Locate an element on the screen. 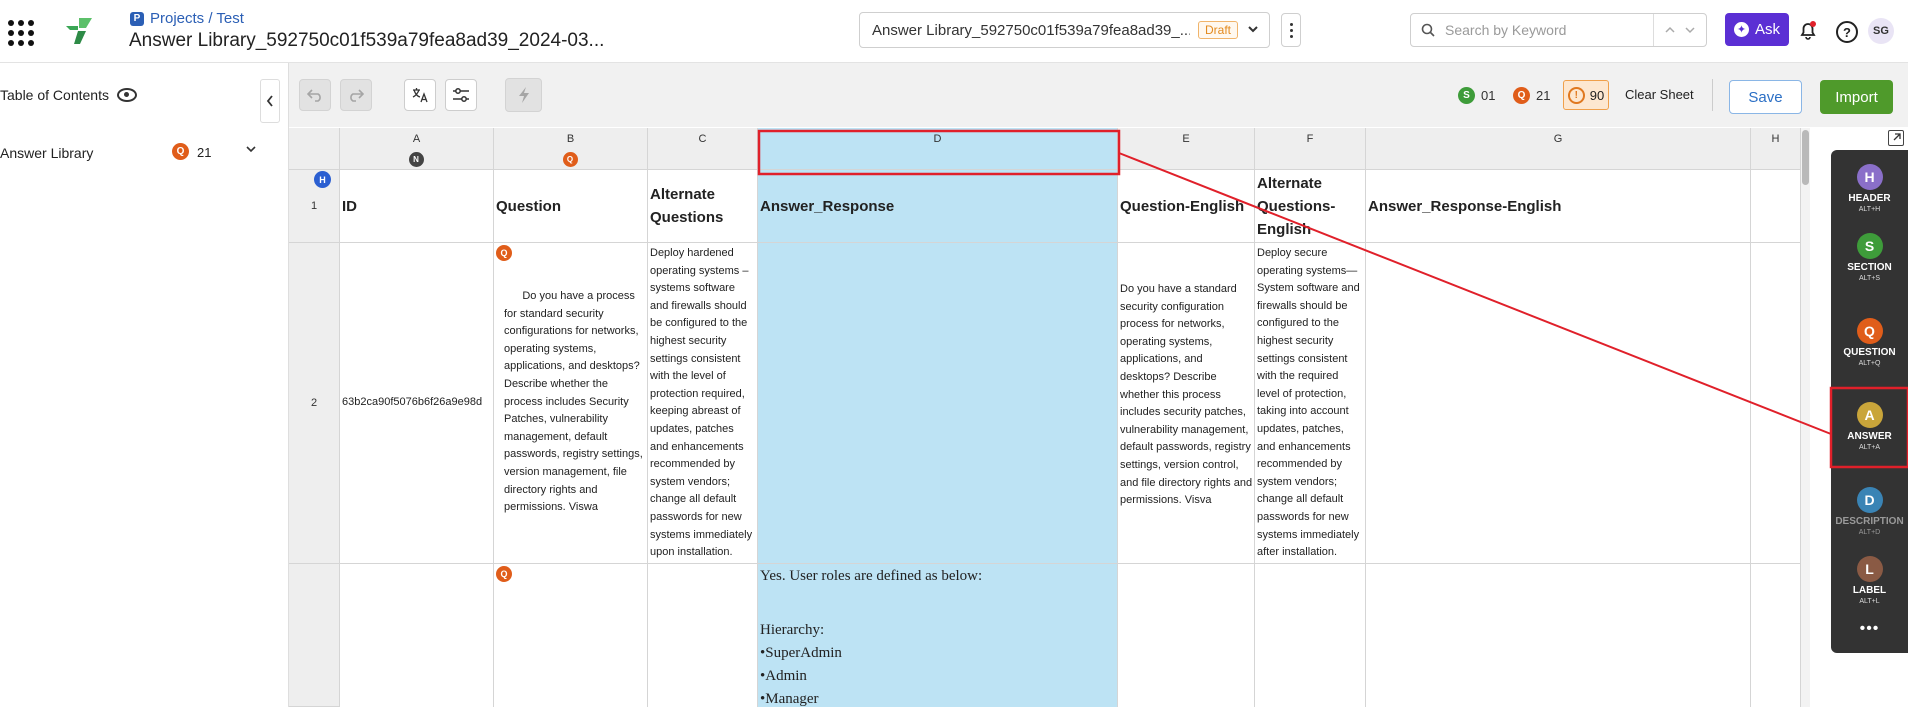 Image resolution: width=1908 pixels, height=707 pixels. column-header-f: F is located at coordinates (1310, 149).